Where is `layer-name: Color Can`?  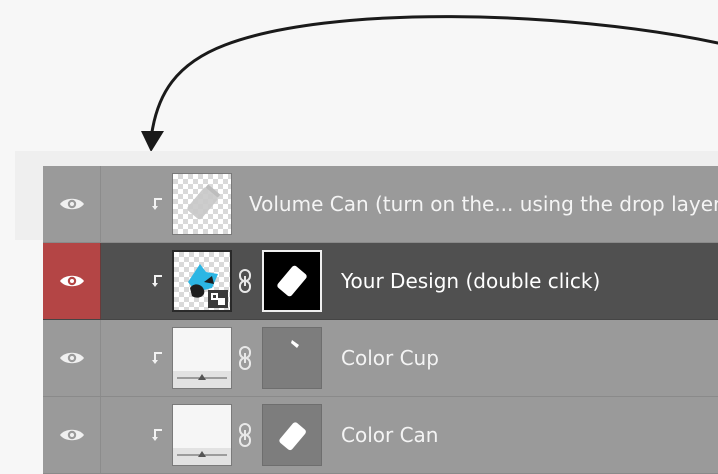
layer-name: Color Can is located at coordinates (389, 435).